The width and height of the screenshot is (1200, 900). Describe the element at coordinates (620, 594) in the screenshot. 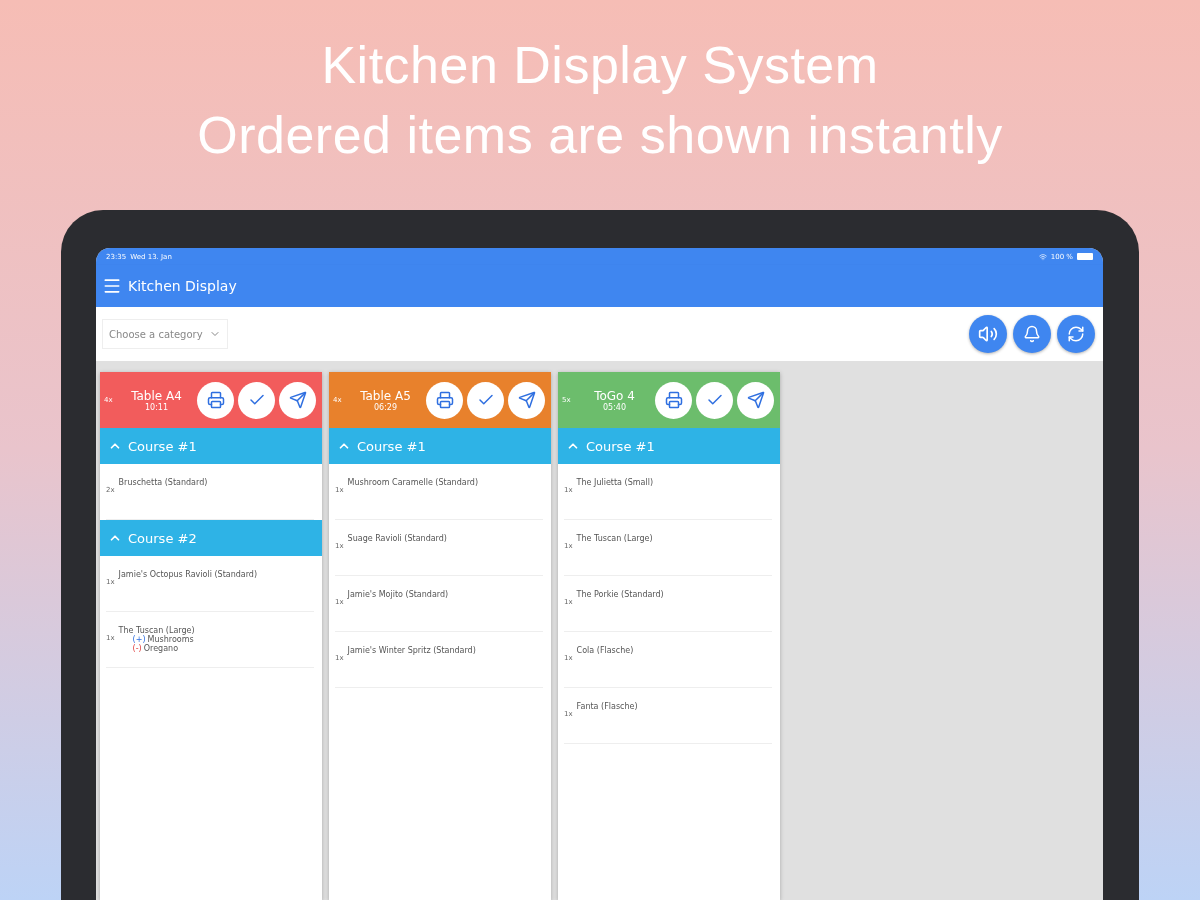

I see `item-name: The Porkie (Standard)` at that location.